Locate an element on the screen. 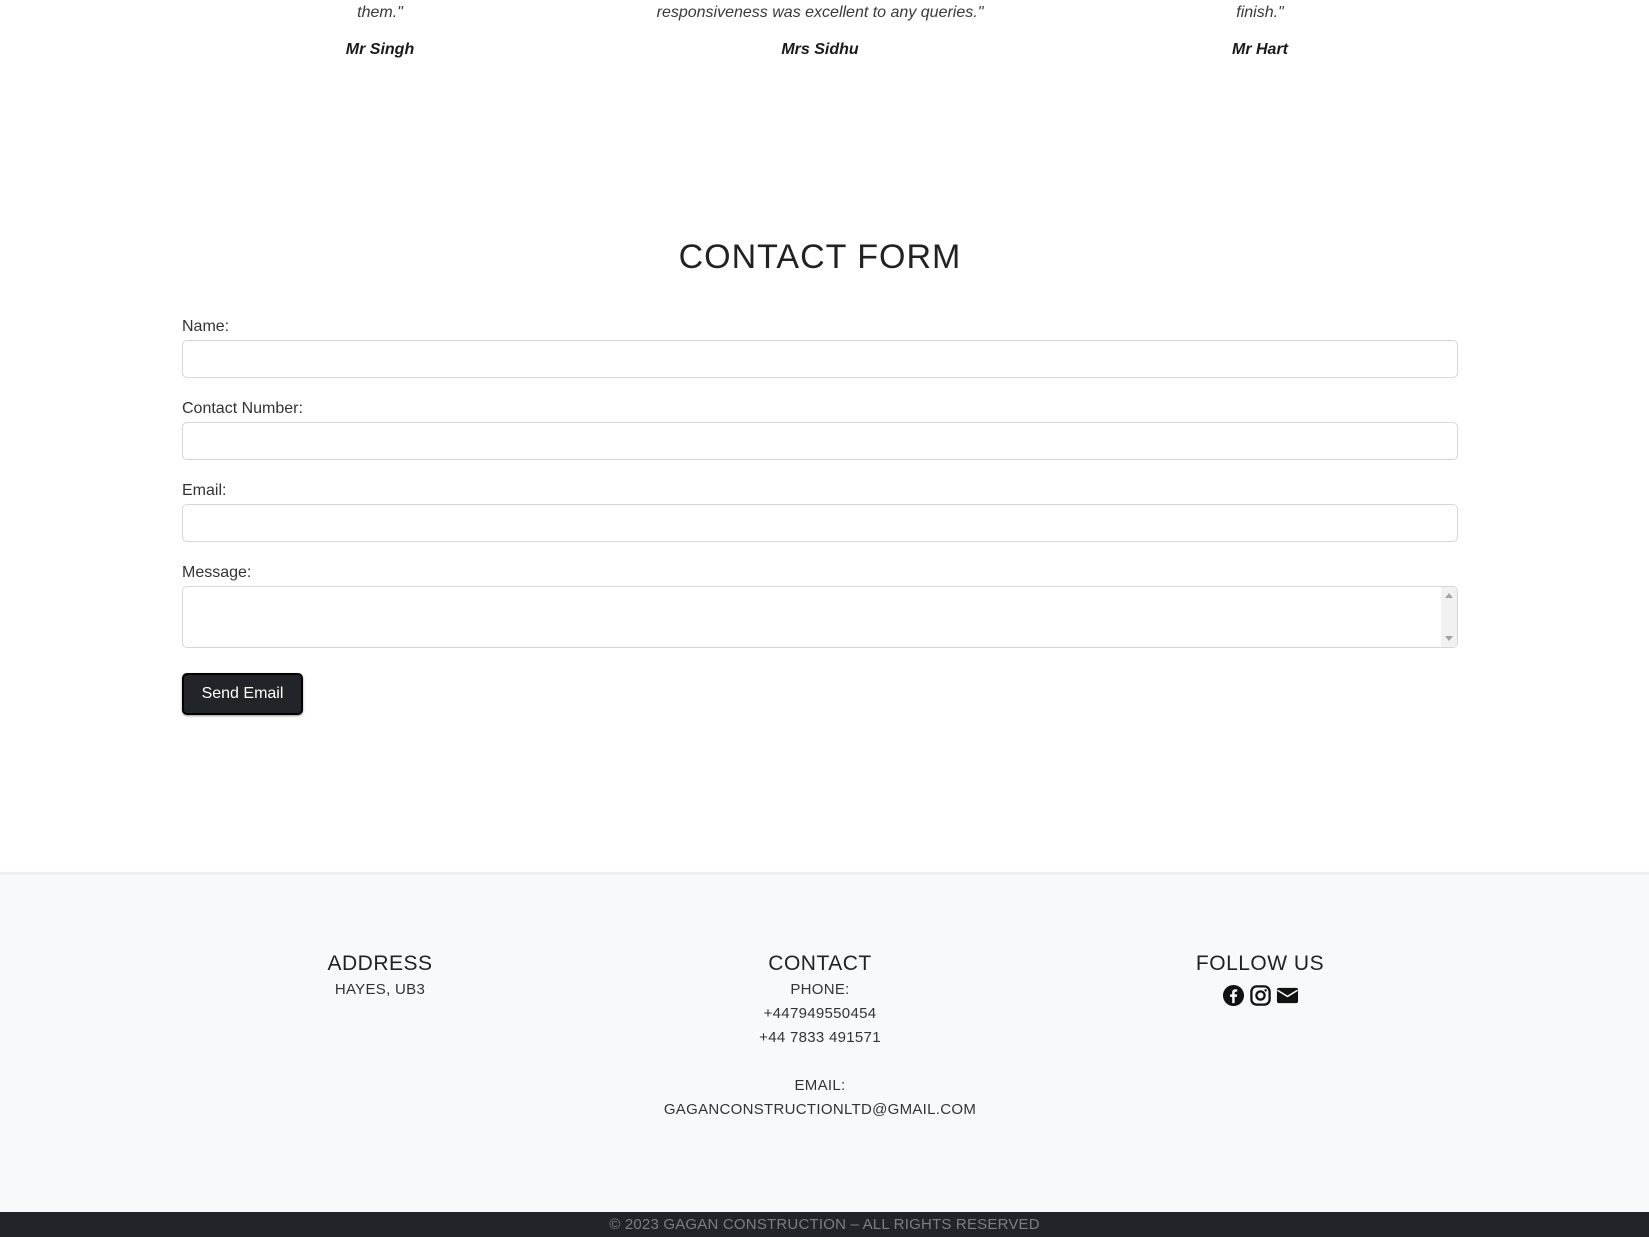 The width and height of the screenshot is (1649, 1237). facebook-icon is located at coordinates (1233, 995).